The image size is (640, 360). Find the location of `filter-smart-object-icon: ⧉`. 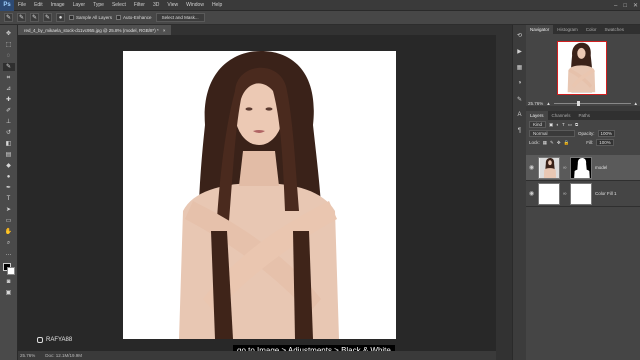

filter-smart-object-icon: ⧉ is located at coordinates (576, 124).